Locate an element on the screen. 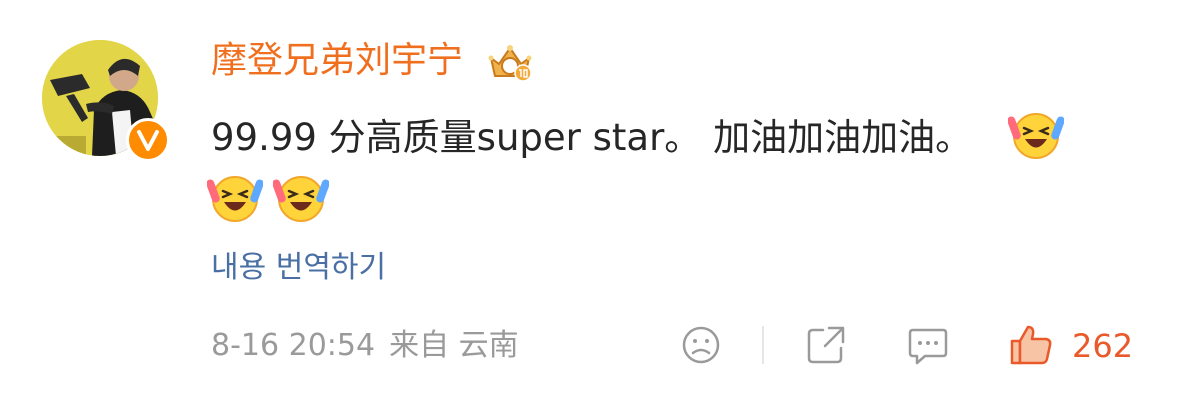  share-icon is located at coordinates (826, 345).